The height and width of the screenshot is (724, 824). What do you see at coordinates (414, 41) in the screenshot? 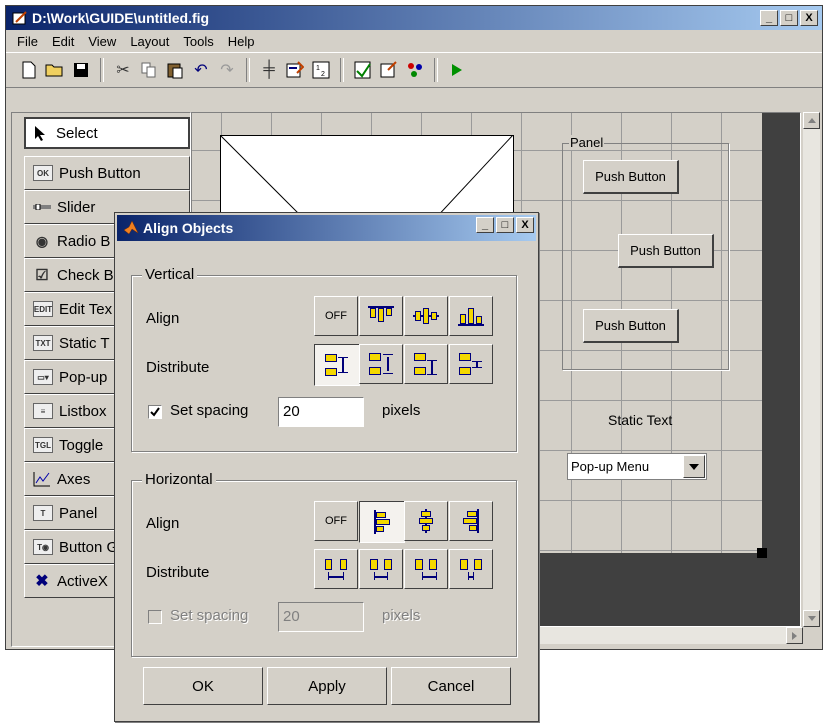
I see `menu-bar: File Edit View Layout Tools Help` at bounding box center [414, 41].